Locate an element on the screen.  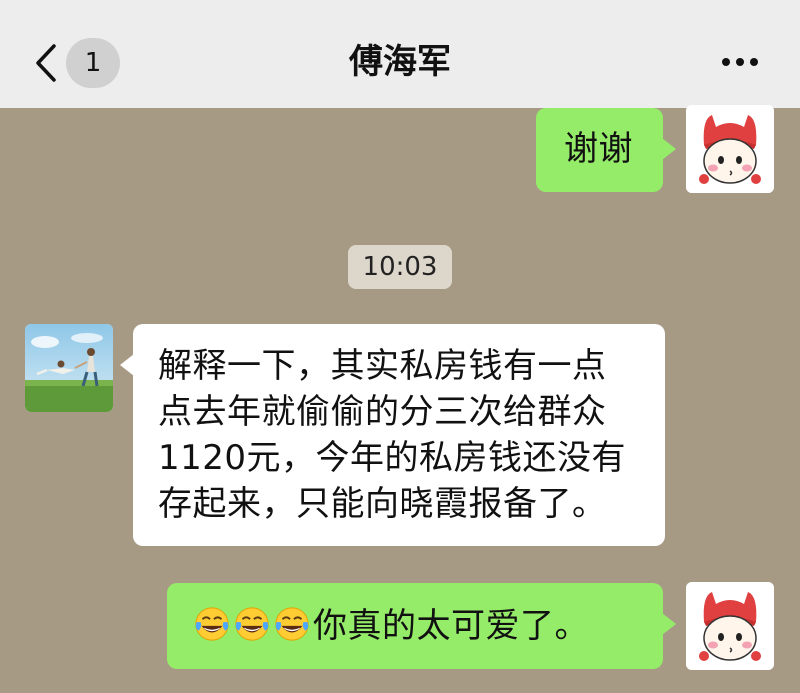
contact-avatar is located at coordinates (69, 368).